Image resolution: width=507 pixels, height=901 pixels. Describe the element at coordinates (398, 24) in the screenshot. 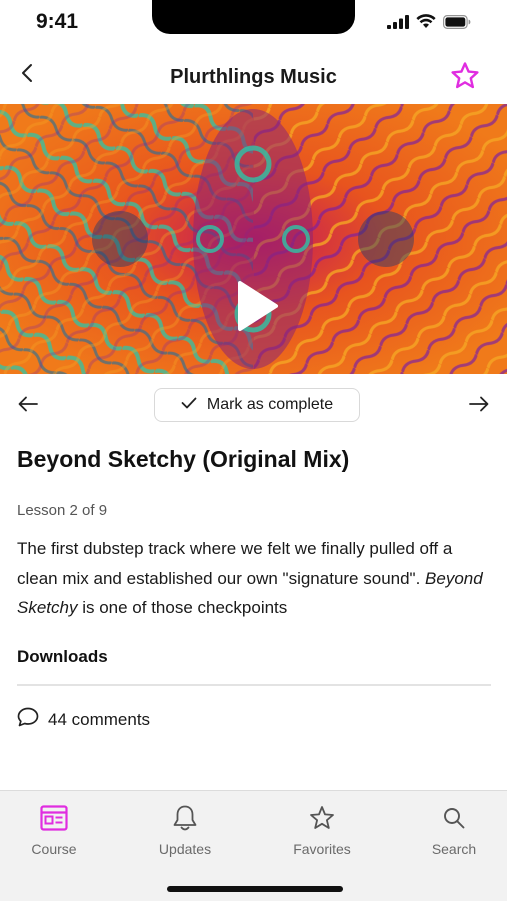

I see `signal-icon` at that location.